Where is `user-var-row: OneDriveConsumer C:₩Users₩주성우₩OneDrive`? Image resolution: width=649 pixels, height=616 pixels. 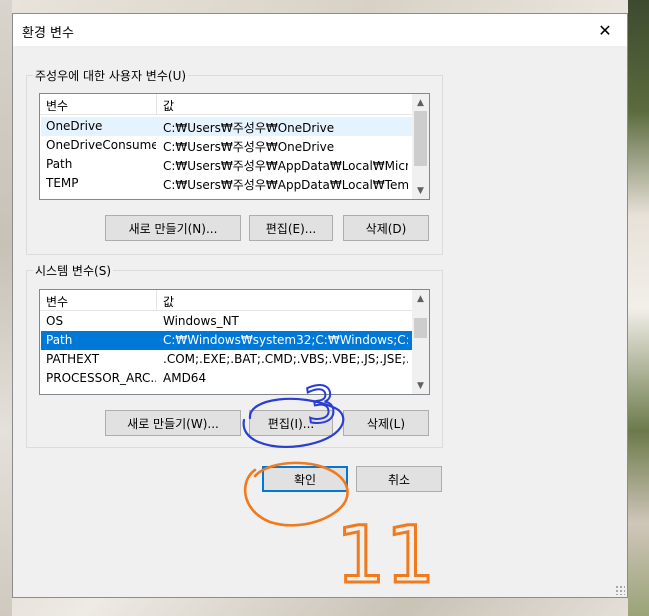 user-var-row: OneDriveConsumer C:₩Users₩주성우₩OneDrive is located at coordinates (226, 145).